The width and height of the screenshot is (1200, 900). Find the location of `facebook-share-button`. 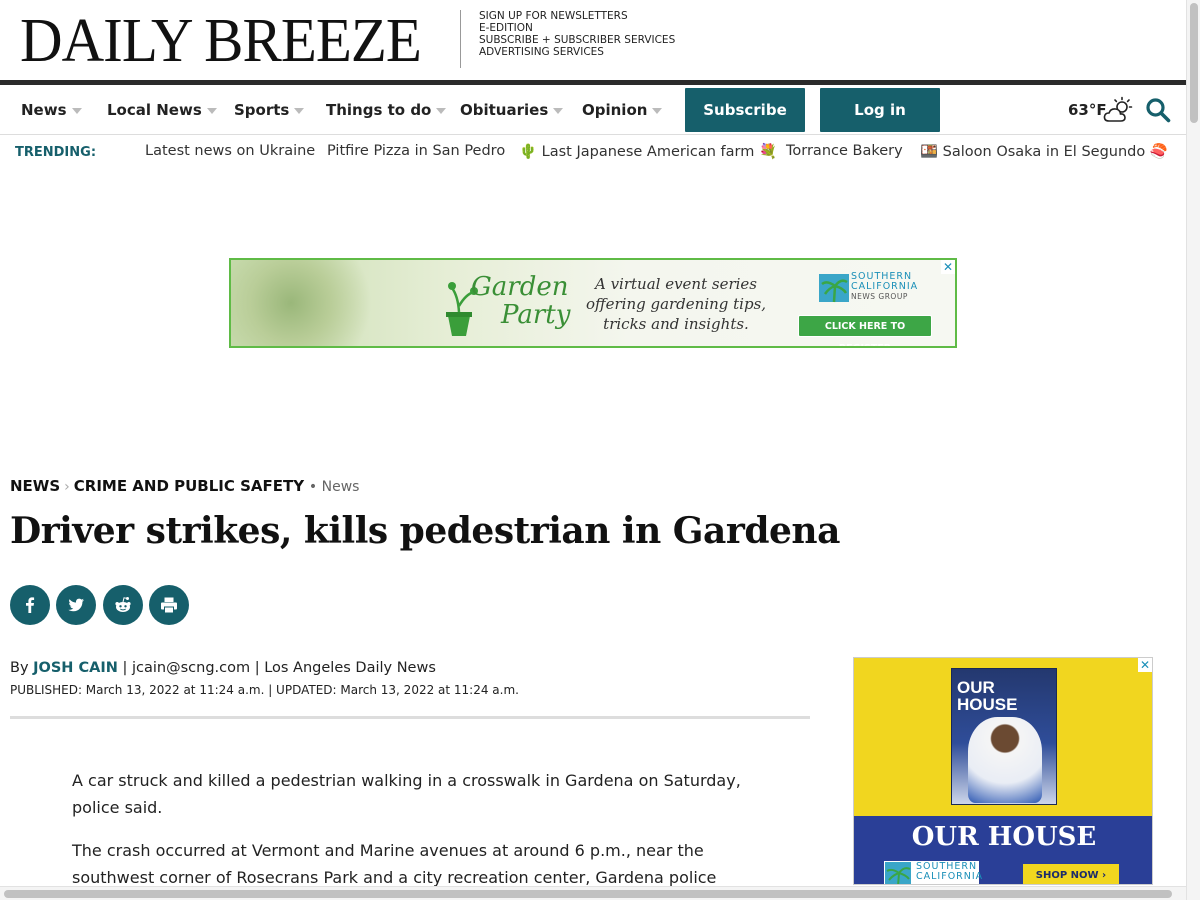

facebook-share-button is located at coordinates (30, 605).